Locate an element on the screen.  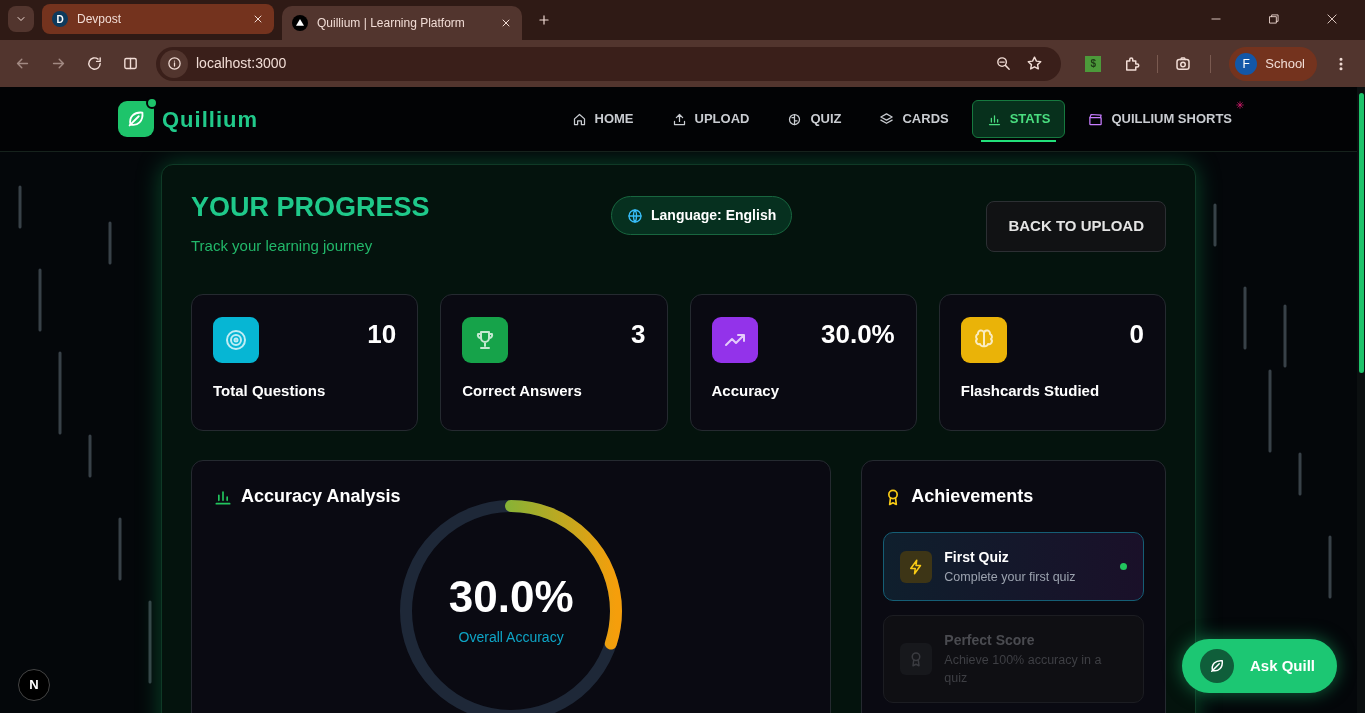
gauge-value: 30.0% is located at coordinates (511, 596).